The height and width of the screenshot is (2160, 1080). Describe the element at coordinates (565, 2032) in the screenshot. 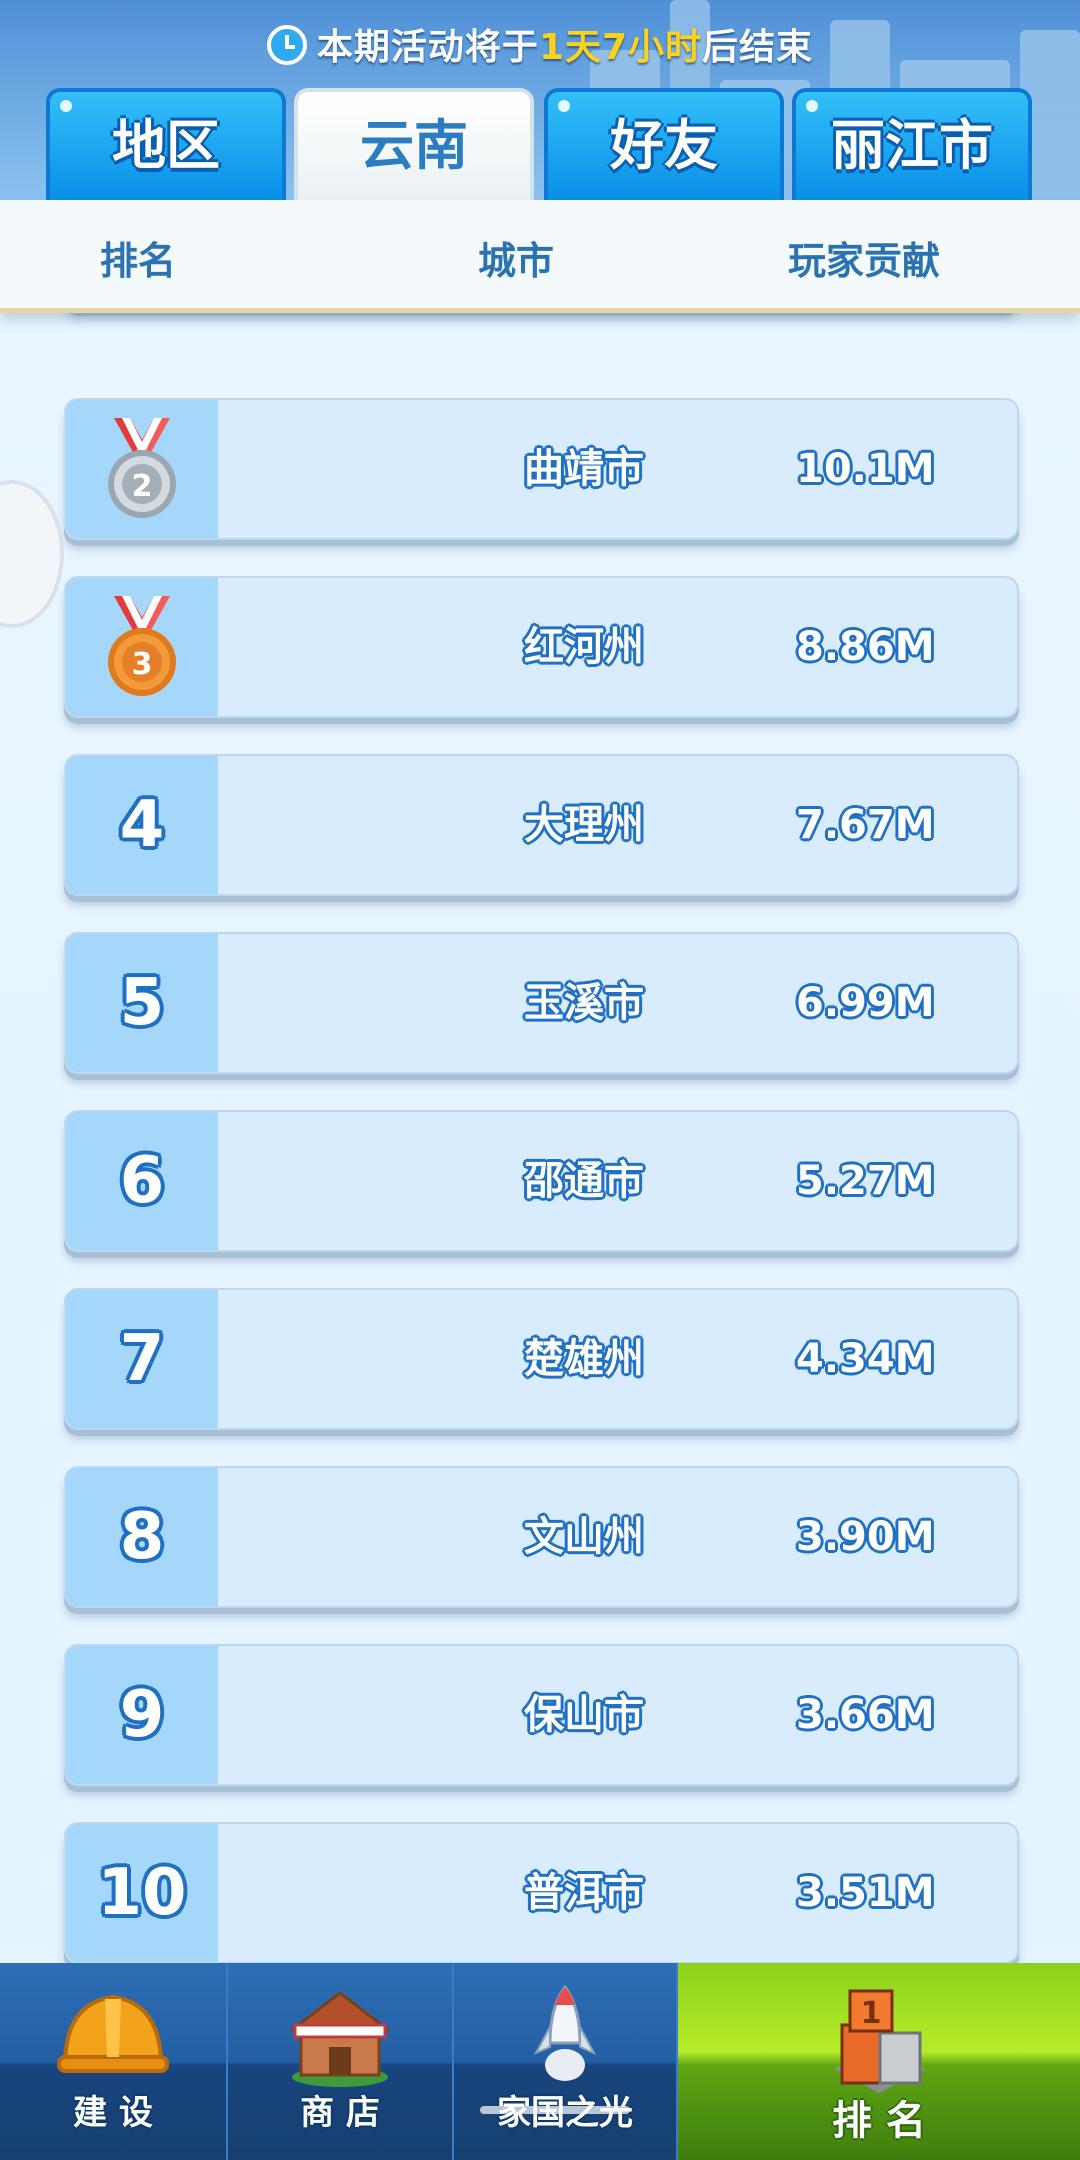

I see `rocket-icon` at that location.